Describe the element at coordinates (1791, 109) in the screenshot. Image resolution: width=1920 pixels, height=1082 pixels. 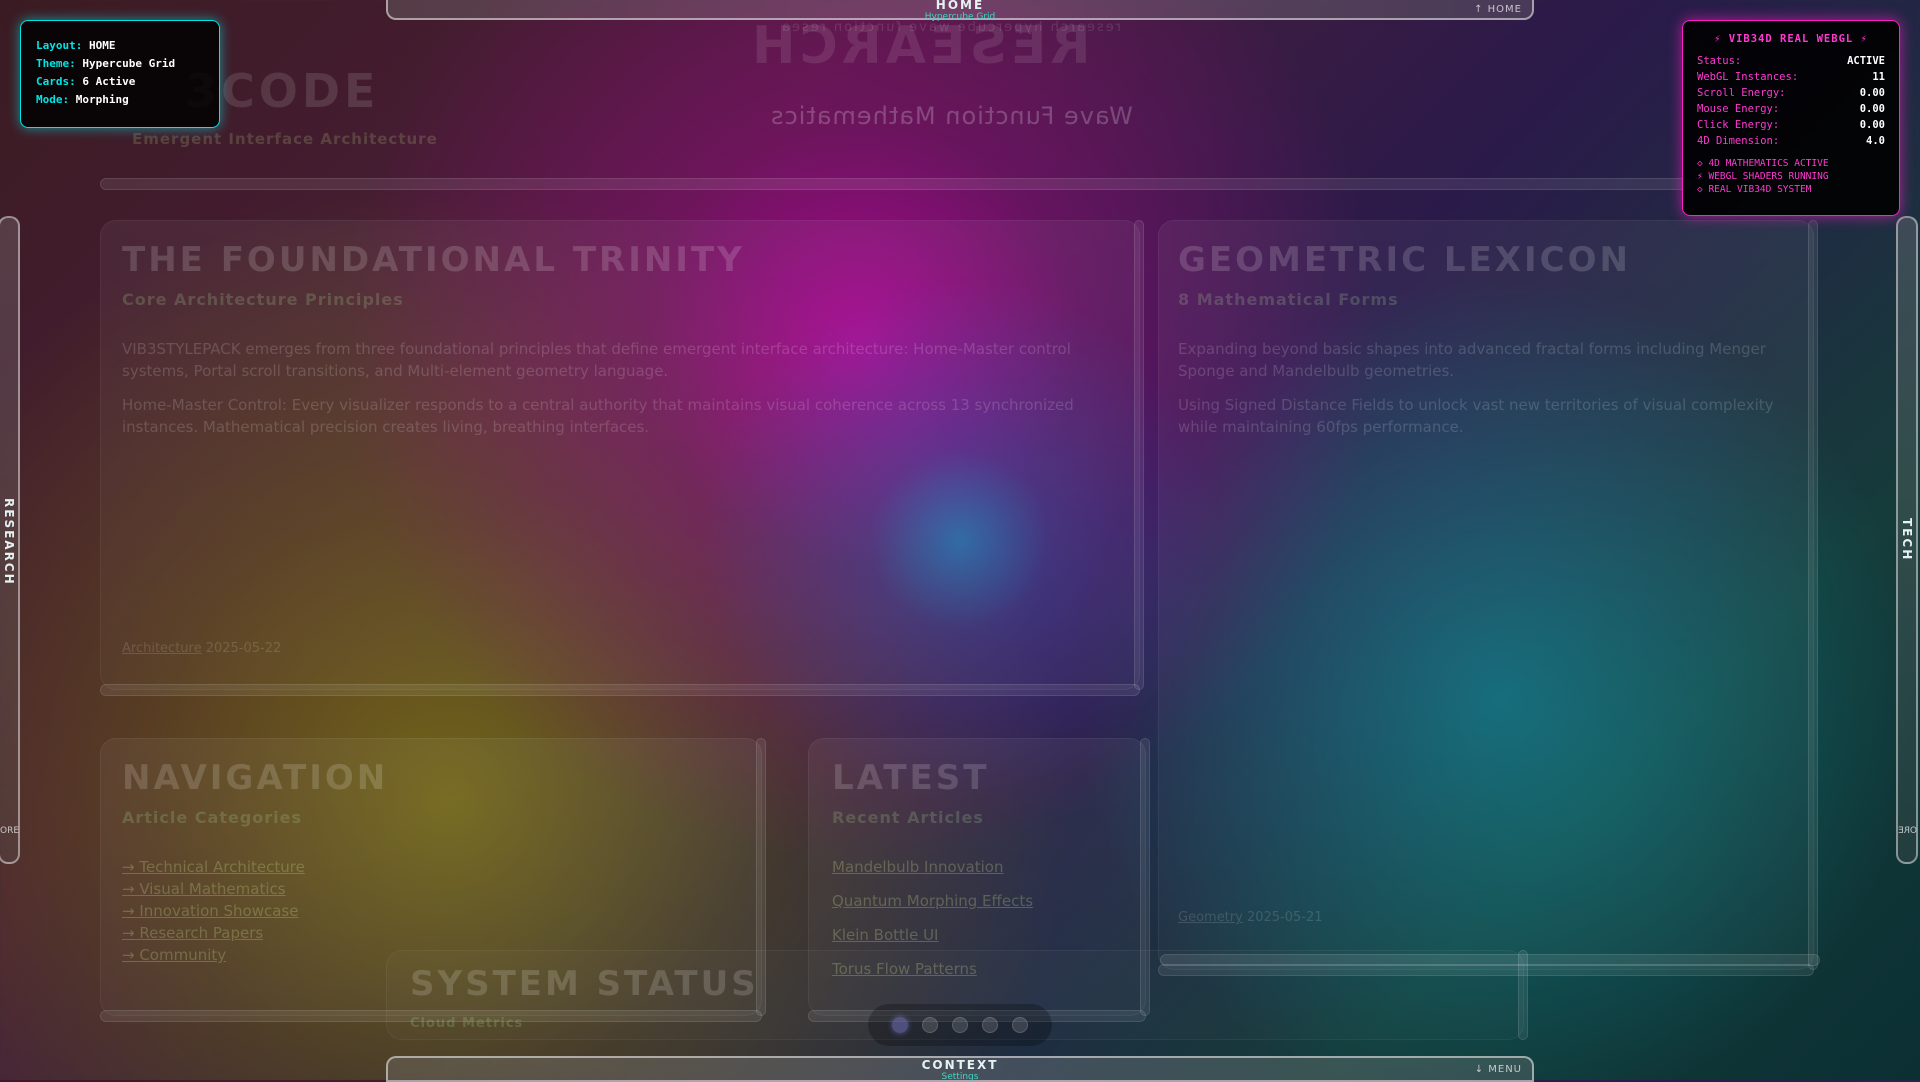
I see `stat-row: Mouse Energy: 0.00` at that location.